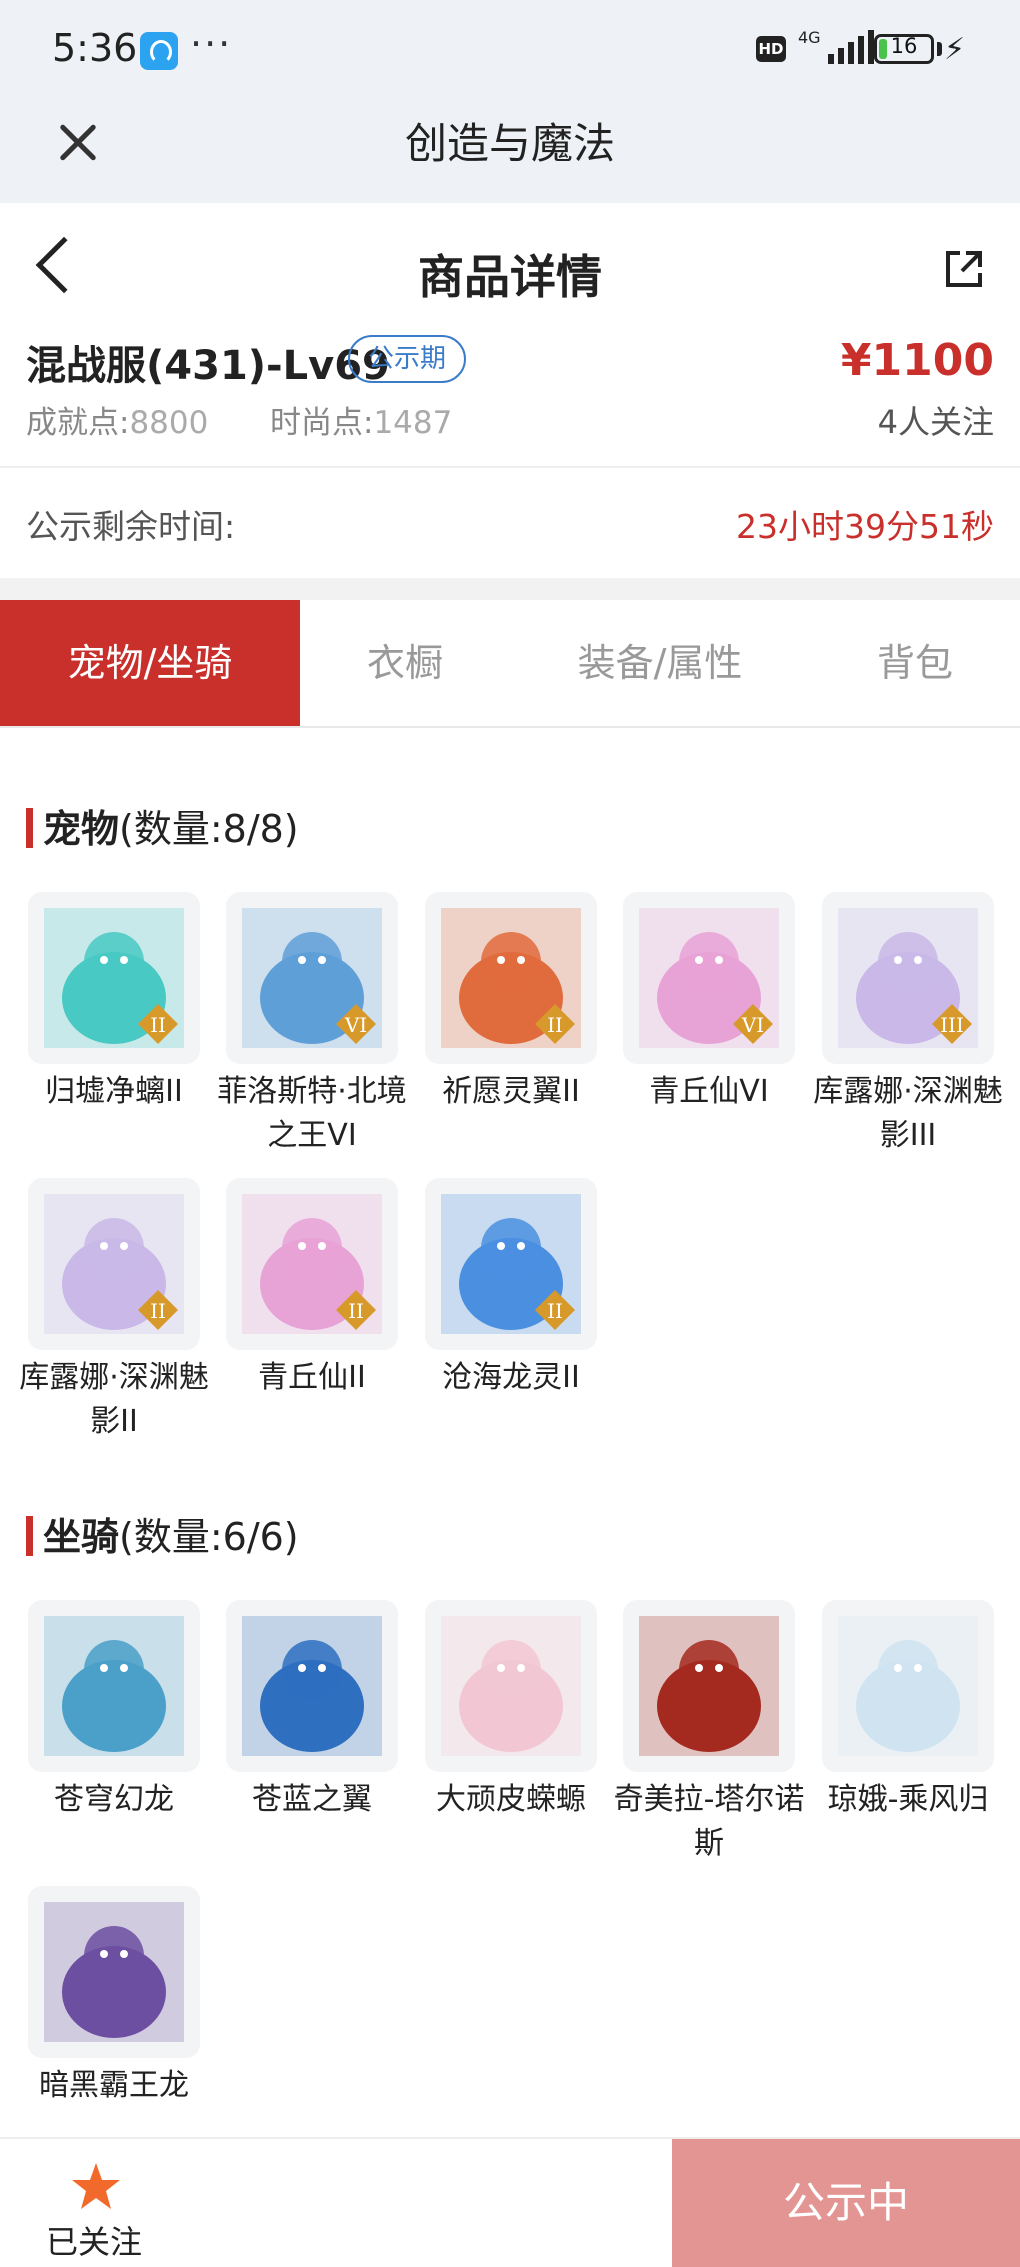 The height and width of the screenshot is (2267, 1020). I want to click on mount-item: 大顽皮蝾螈, so click(511, 1711).